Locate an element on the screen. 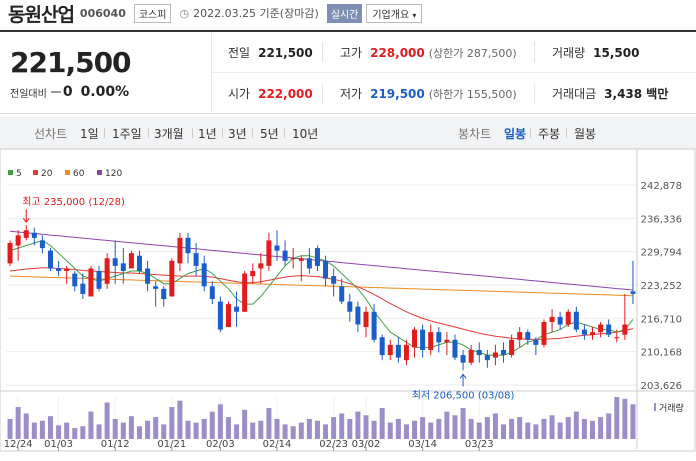  realtime-button: 실시간 is located at coordinates (344, 13).